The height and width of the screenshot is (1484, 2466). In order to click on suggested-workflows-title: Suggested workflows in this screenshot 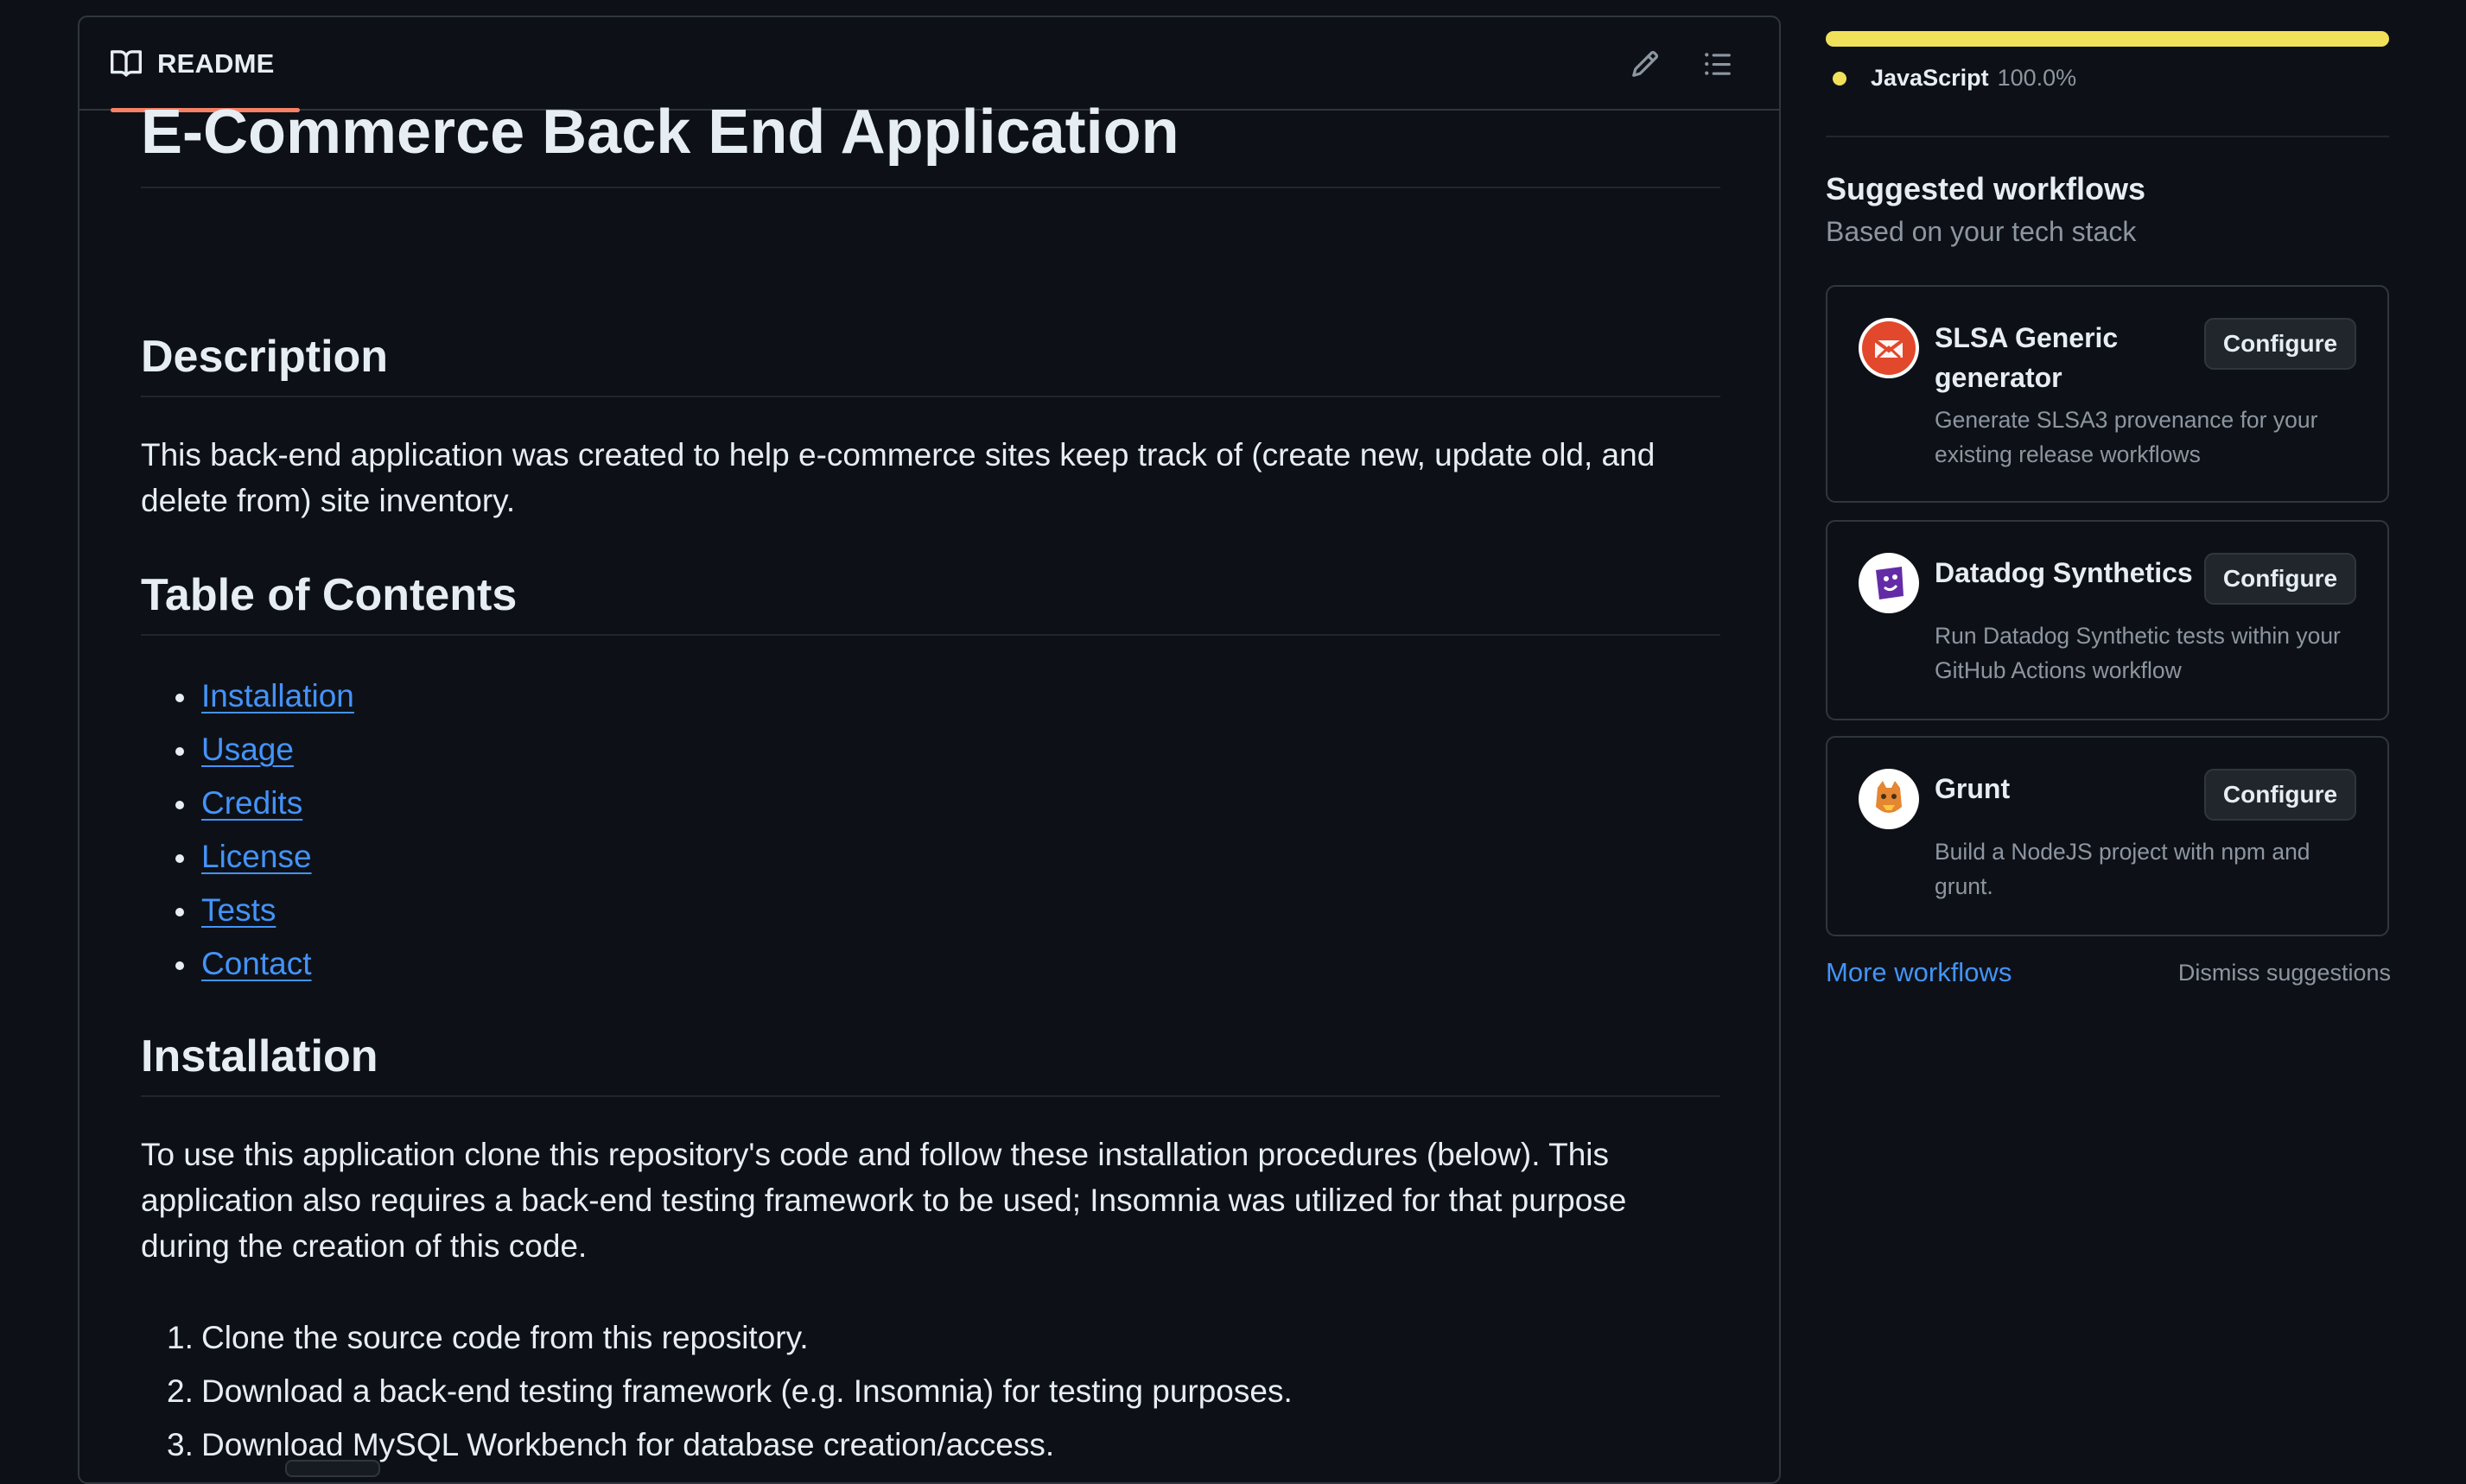, I will do `click(1986, 188)`.